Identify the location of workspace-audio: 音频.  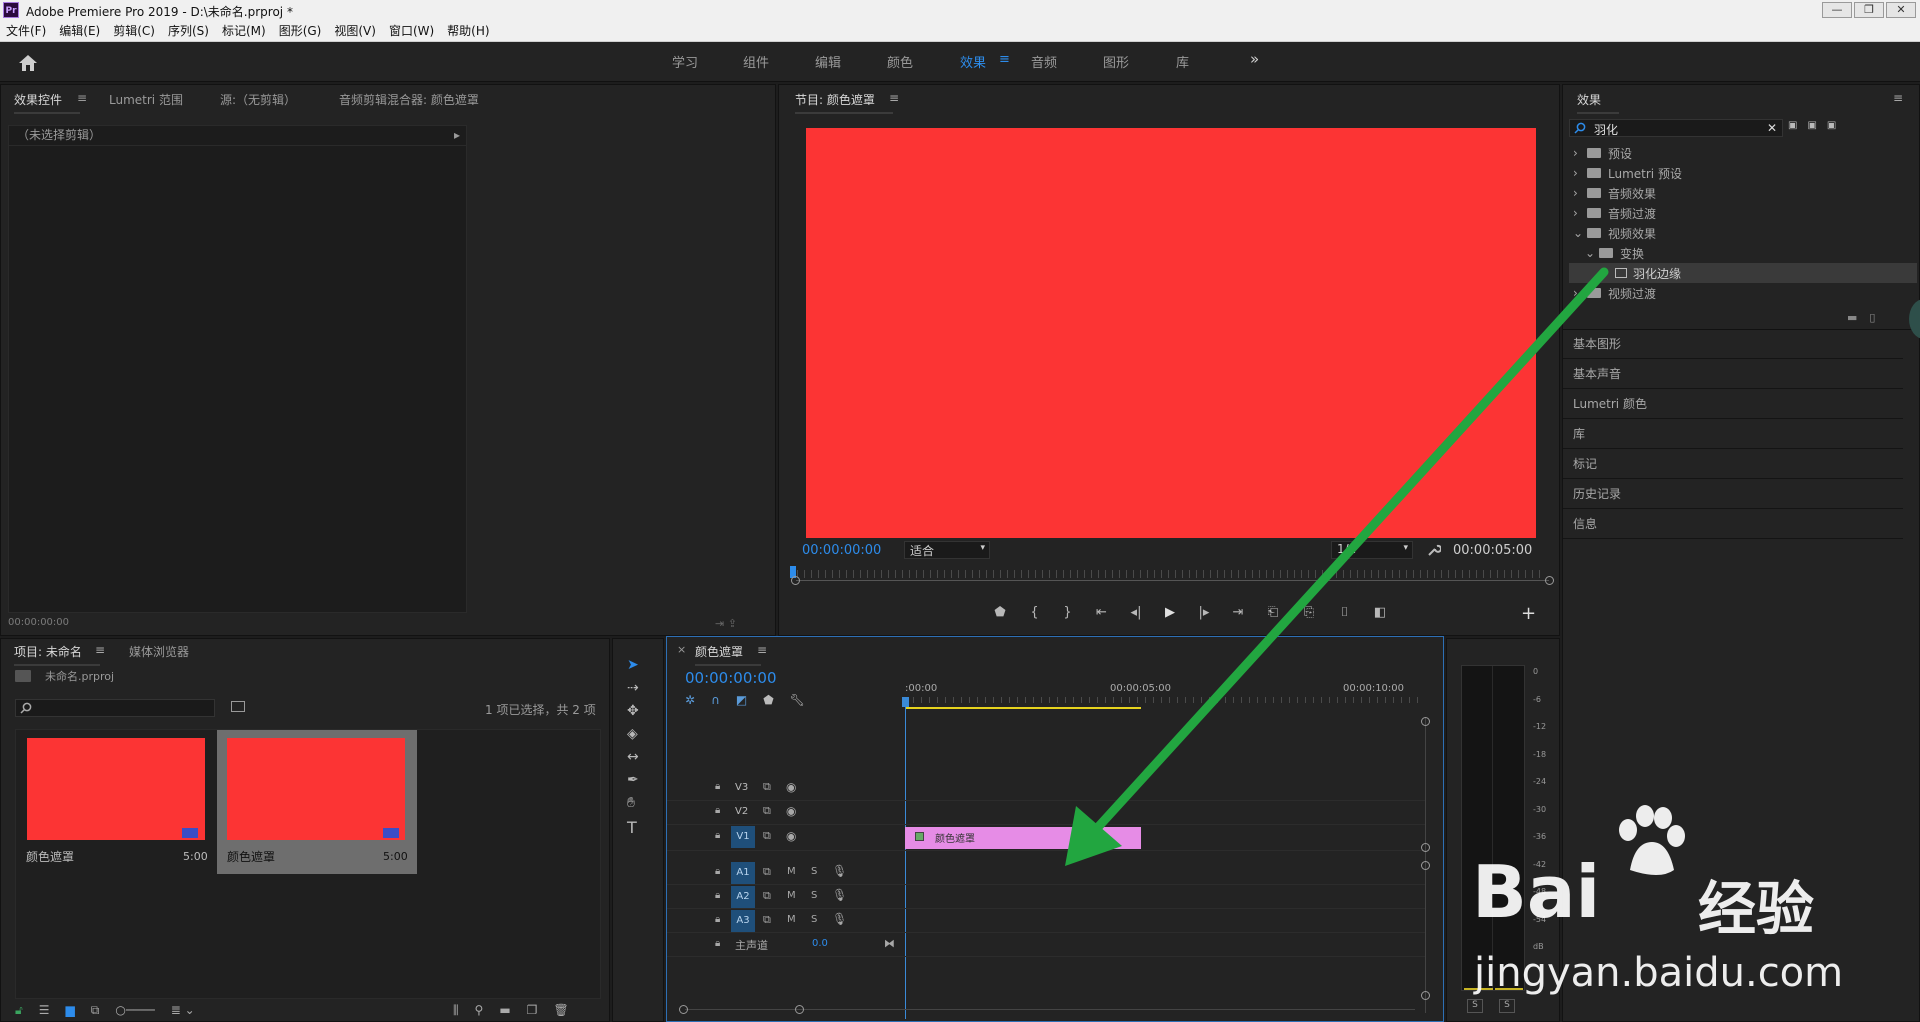
(1044, 61).